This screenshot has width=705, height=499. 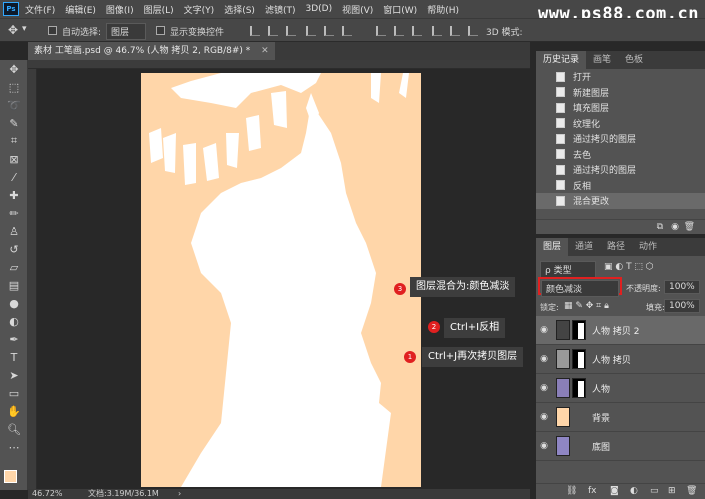 I want to click on history-item: 反相, so click(x=620, y=186).